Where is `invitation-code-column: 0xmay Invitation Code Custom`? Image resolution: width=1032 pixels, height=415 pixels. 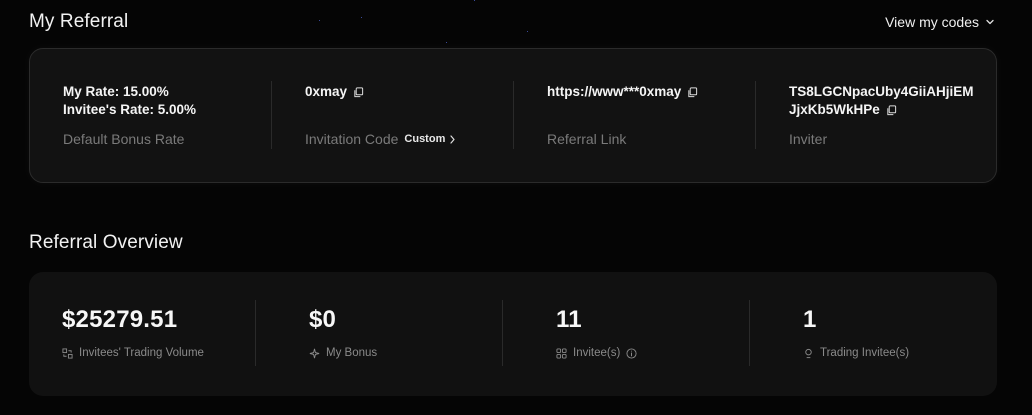
invitation-code-column: 0xmay Invitation Code Custom is located at coordinates (410, 115).